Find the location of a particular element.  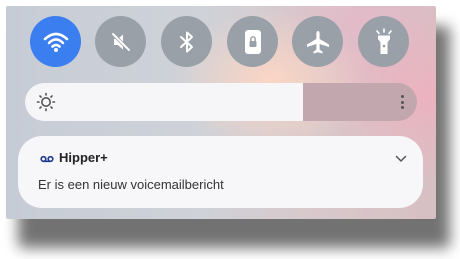

bluetooth-icon is located at coordinates (186, 41).